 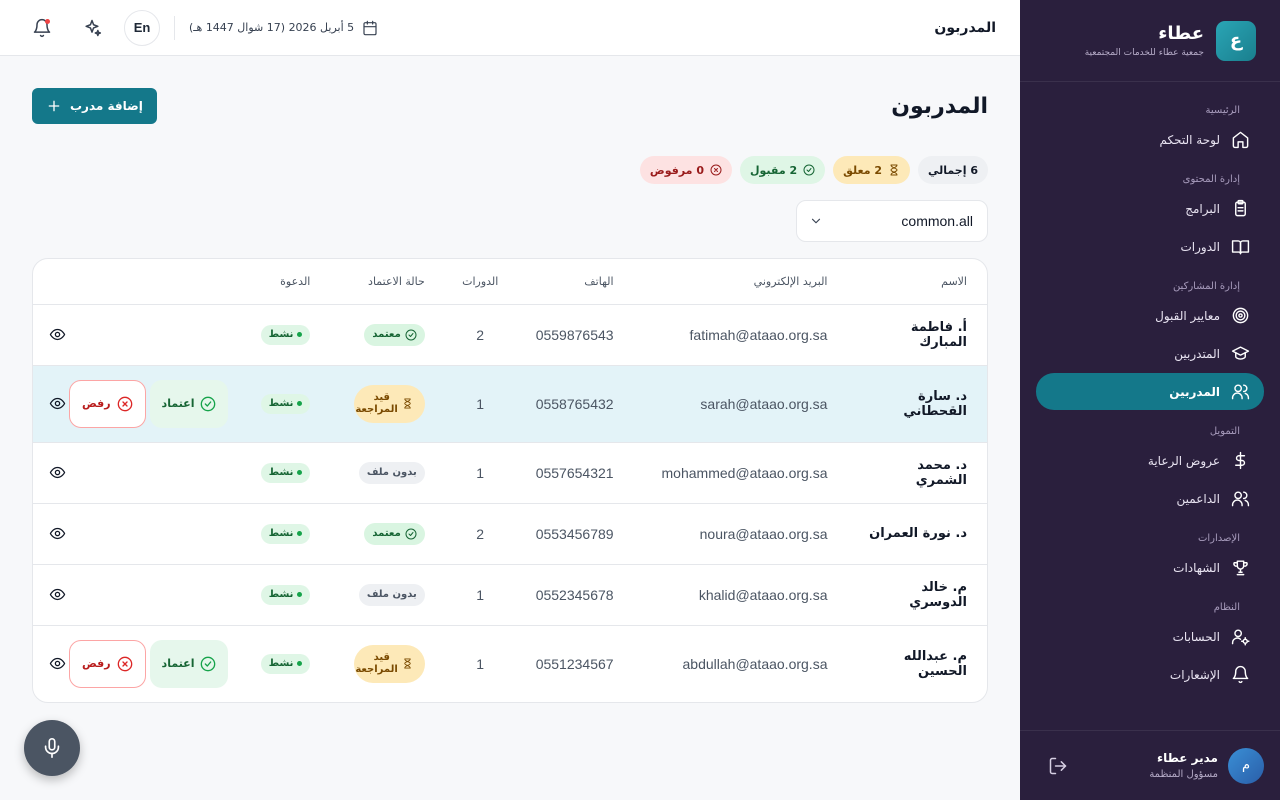 I want to click on sidebar-item: المتدربين, so click(x=1150, y=353).